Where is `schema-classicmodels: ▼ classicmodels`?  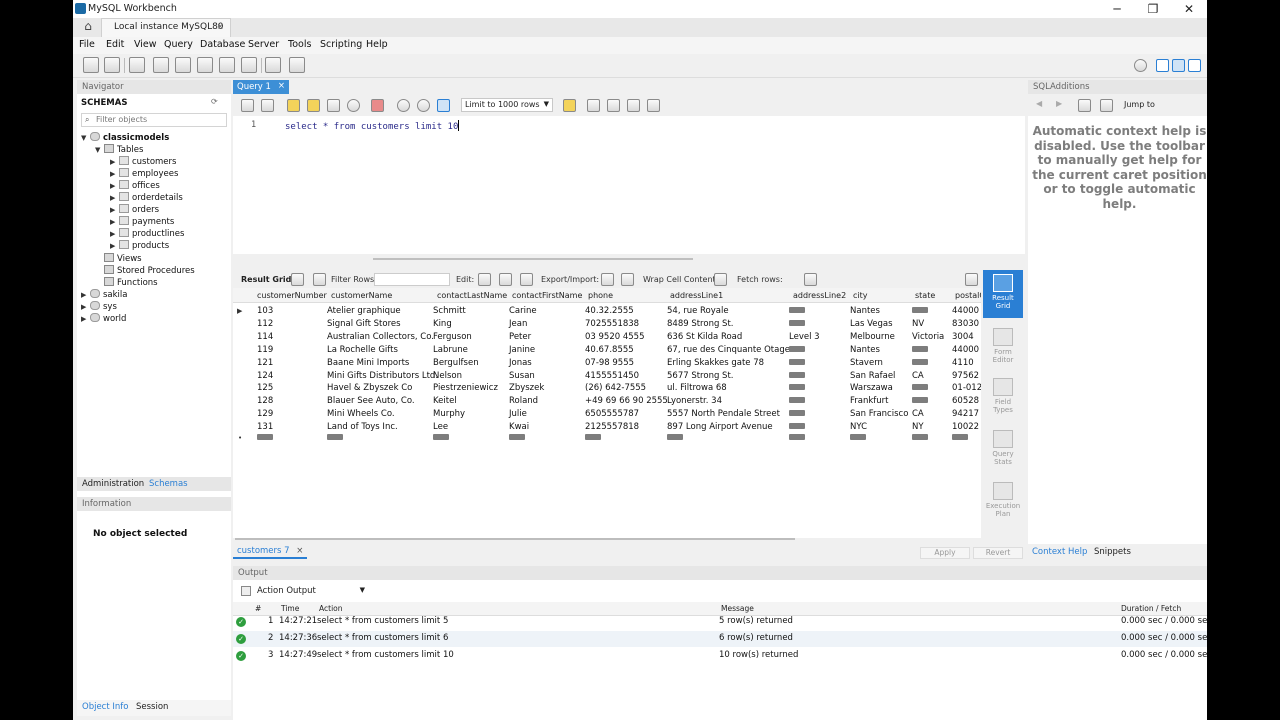 schema-classicmodels: ▼ classicmodels is located at coordinates (125, 137).